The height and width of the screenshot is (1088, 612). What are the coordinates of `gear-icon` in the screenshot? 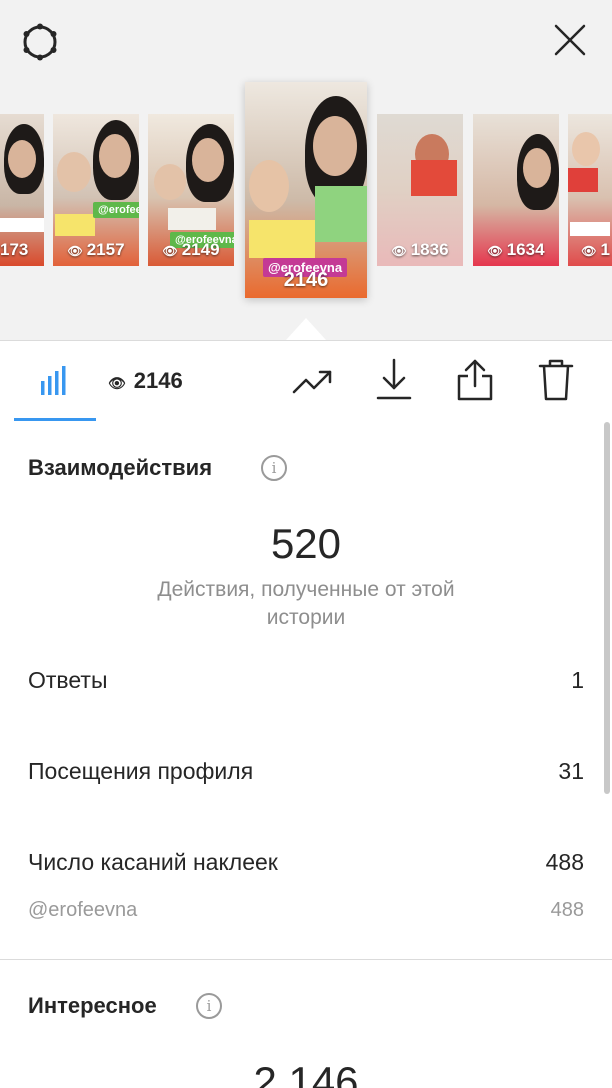 It's located at (40, 42).